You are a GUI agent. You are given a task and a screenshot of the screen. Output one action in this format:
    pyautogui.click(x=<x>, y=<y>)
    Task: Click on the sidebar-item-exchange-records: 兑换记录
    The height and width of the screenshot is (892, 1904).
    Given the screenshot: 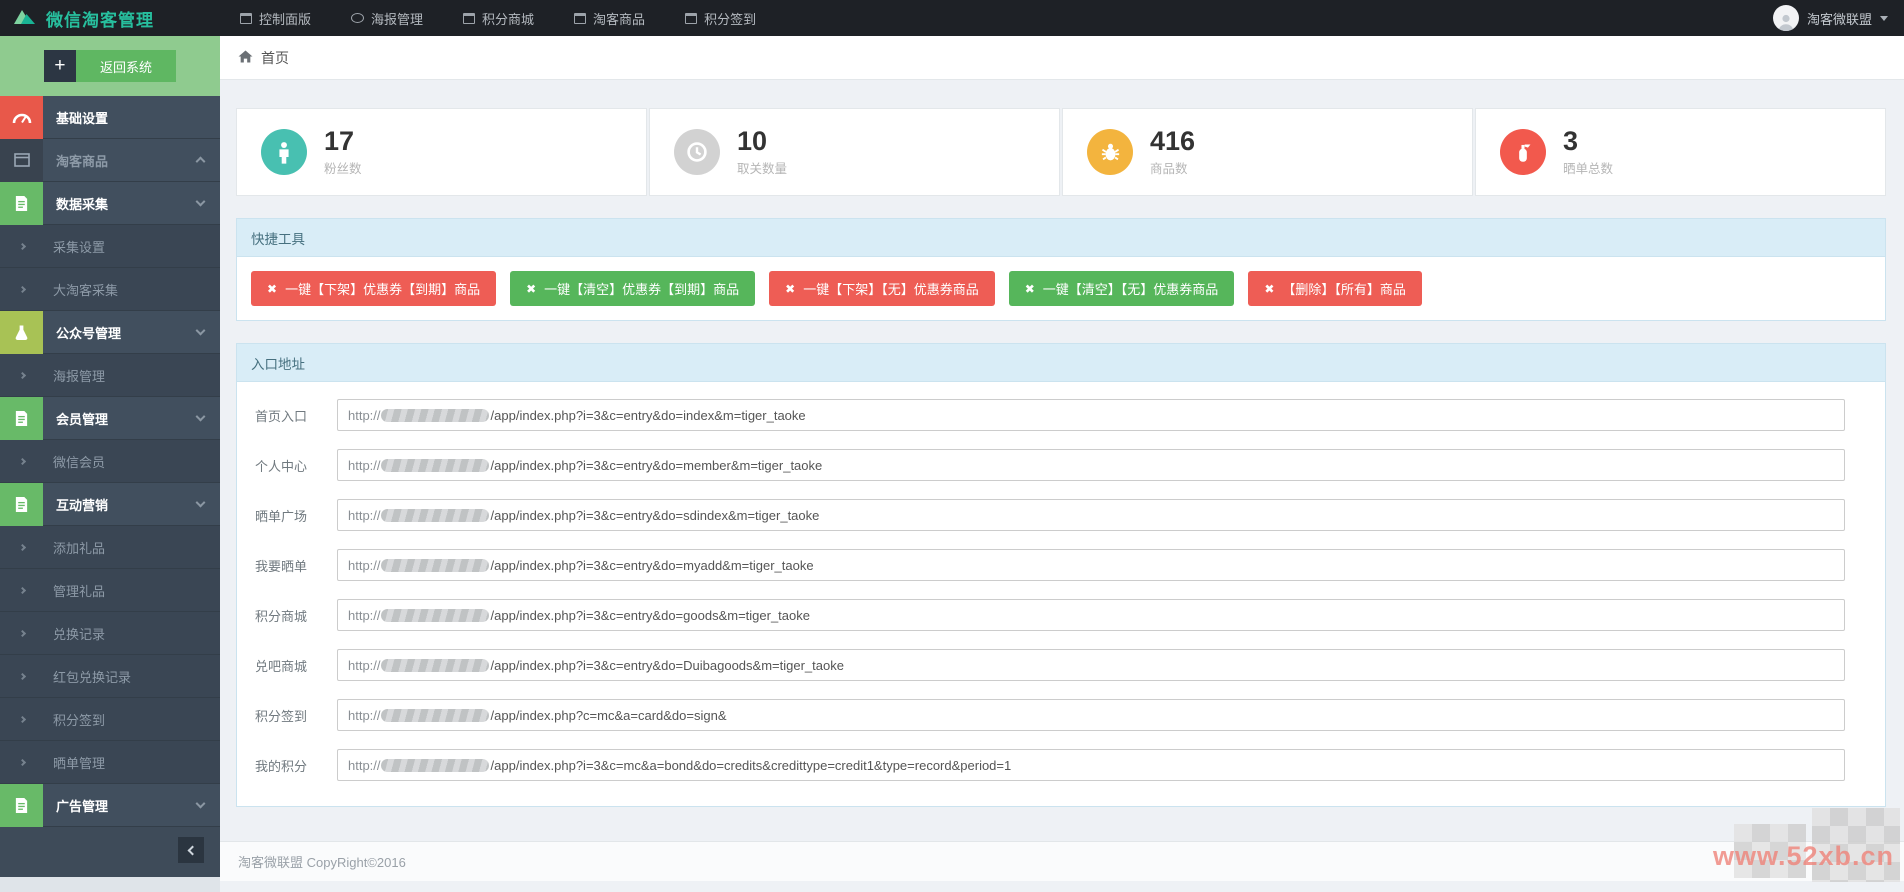 What is the action you would take?
    pyautogui.click(x=110, y=633)
    